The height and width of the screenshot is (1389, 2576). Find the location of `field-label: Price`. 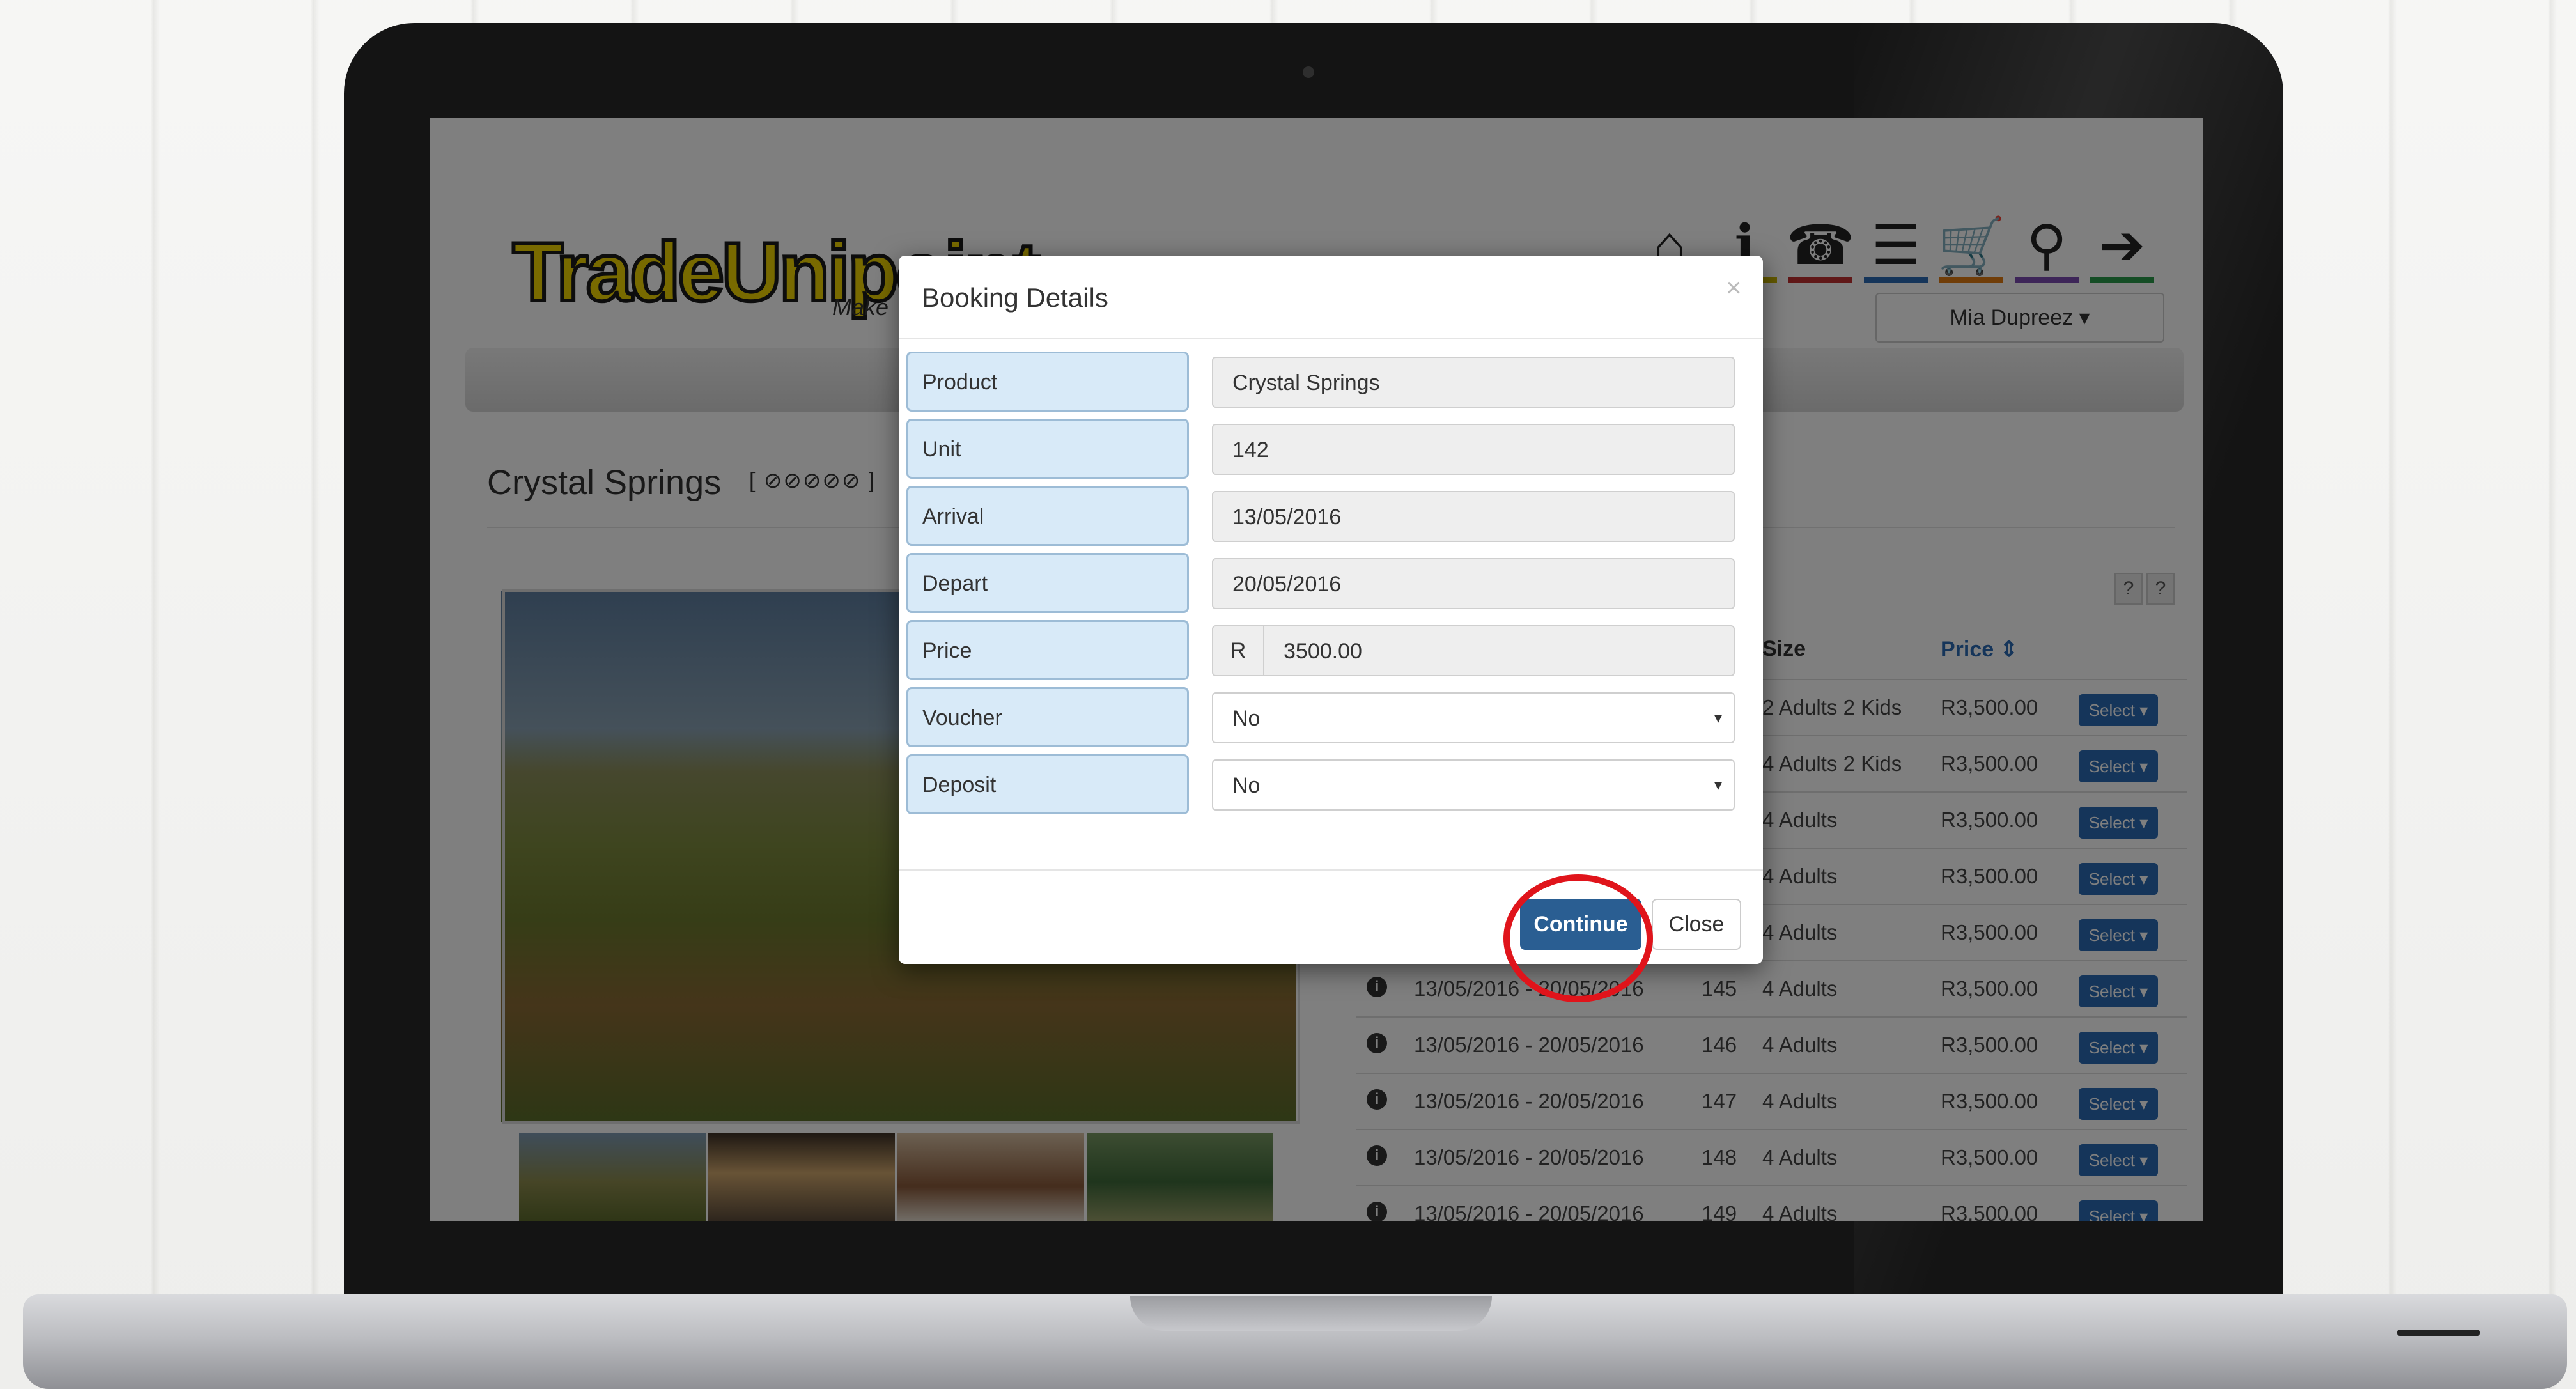

field-label: Price is located at coordinates (1047, 650).